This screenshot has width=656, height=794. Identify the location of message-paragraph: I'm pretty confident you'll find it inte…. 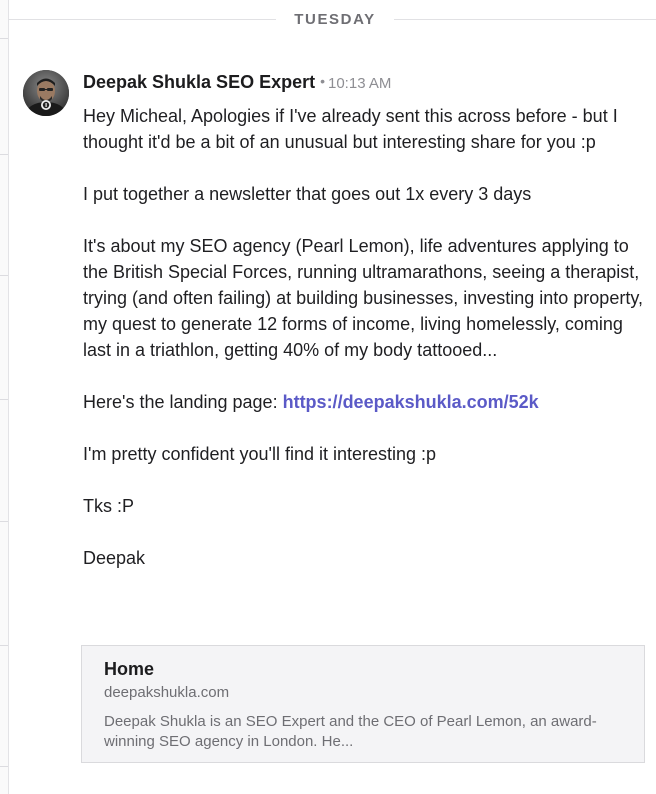
(260, 454).